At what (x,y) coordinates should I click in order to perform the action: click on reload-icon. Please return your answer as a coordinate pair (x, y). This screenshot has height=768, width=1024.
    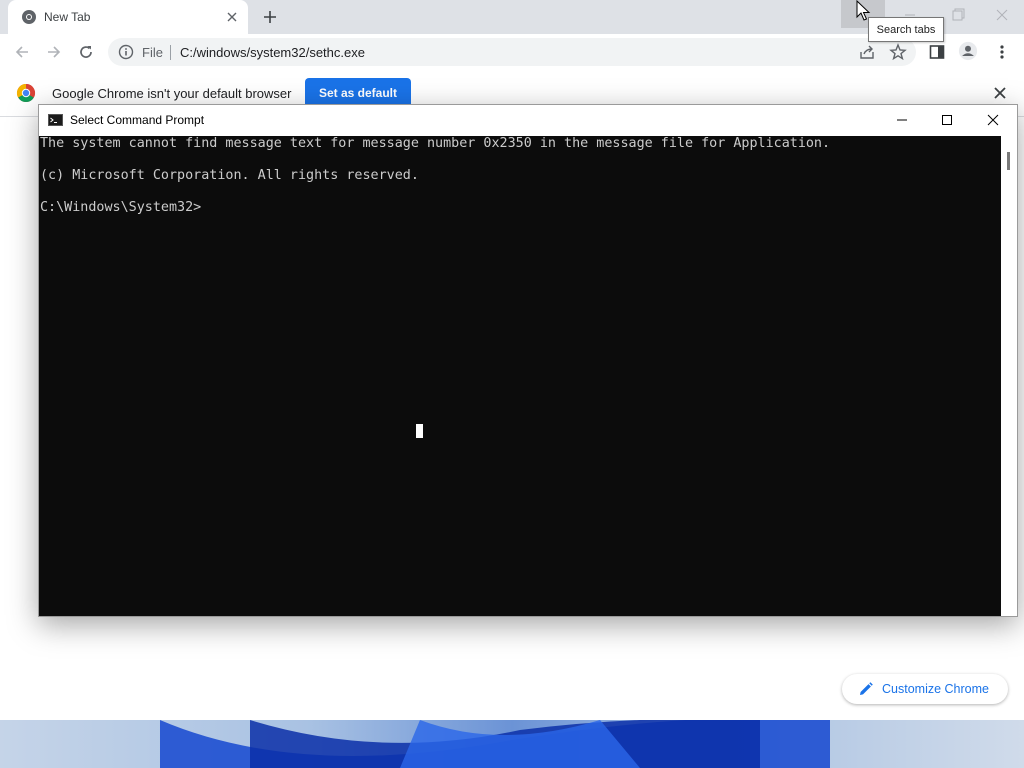
    Looking at the image, I should click on (86, 52).